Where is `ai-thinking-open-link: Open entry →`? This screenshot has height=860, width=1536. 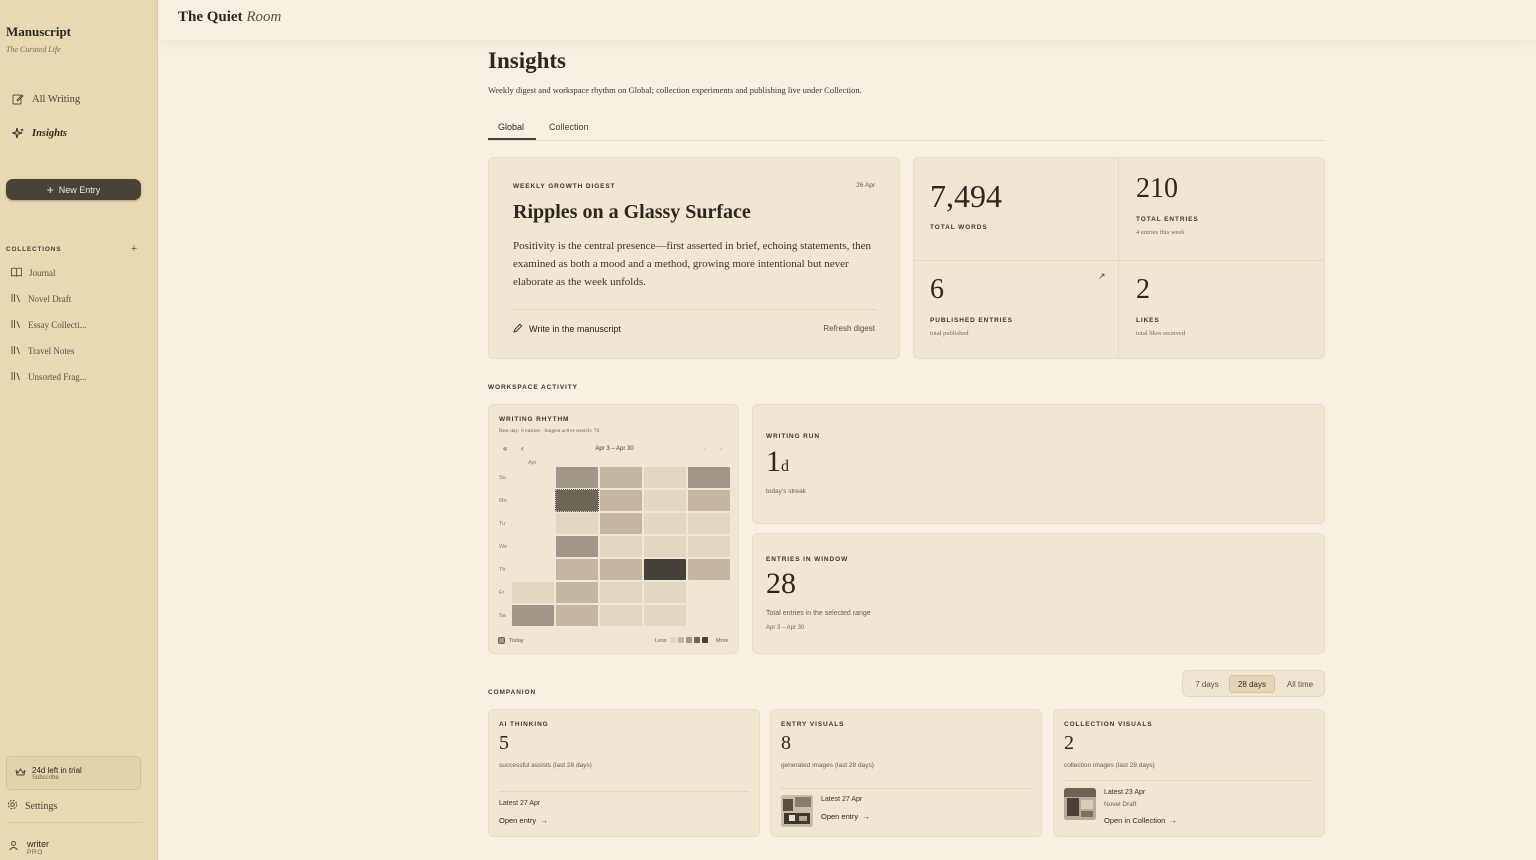
ai-thinking-open-link: Open entry → is located at coordinates (523, 820).